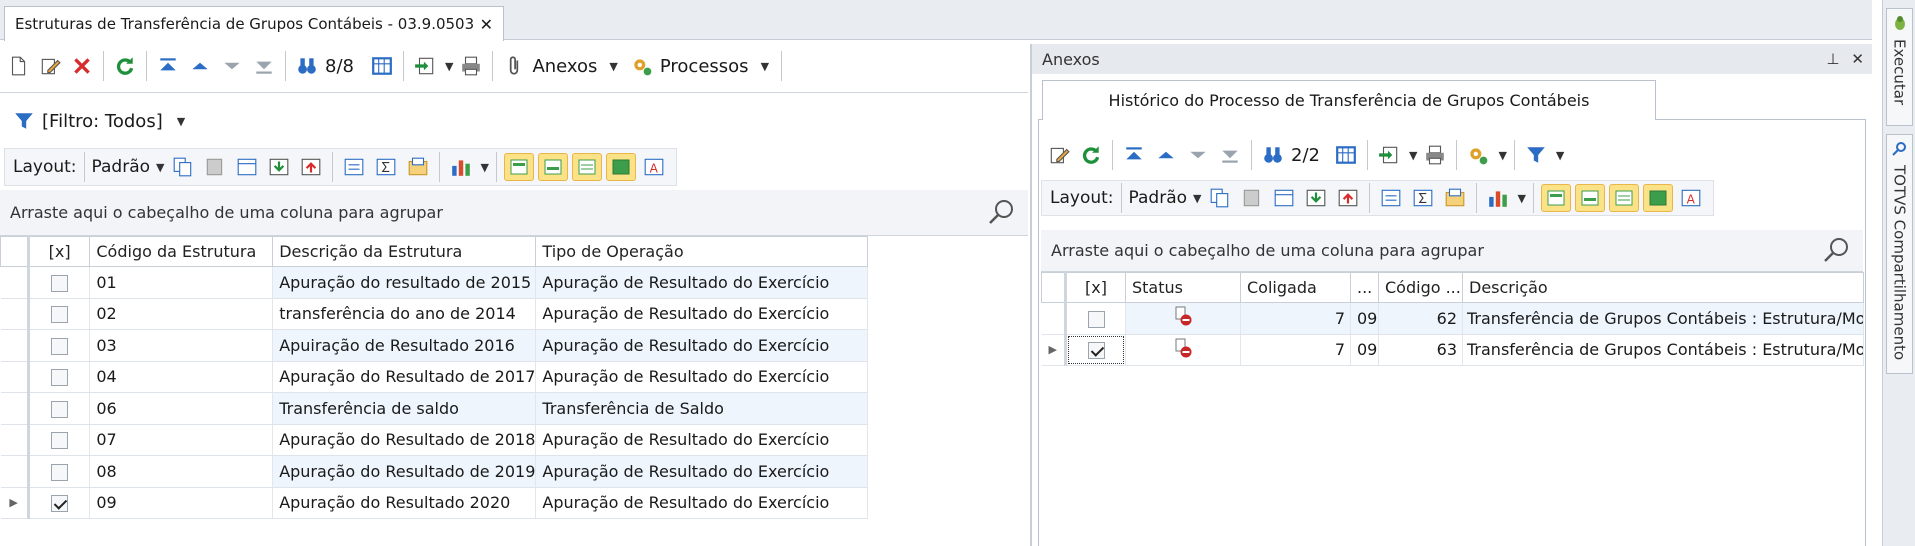 The image size is (1915, 546). Describe the element at coordinates (1346, 155) in the screenshot. I see `grid-view-icon` at that location.